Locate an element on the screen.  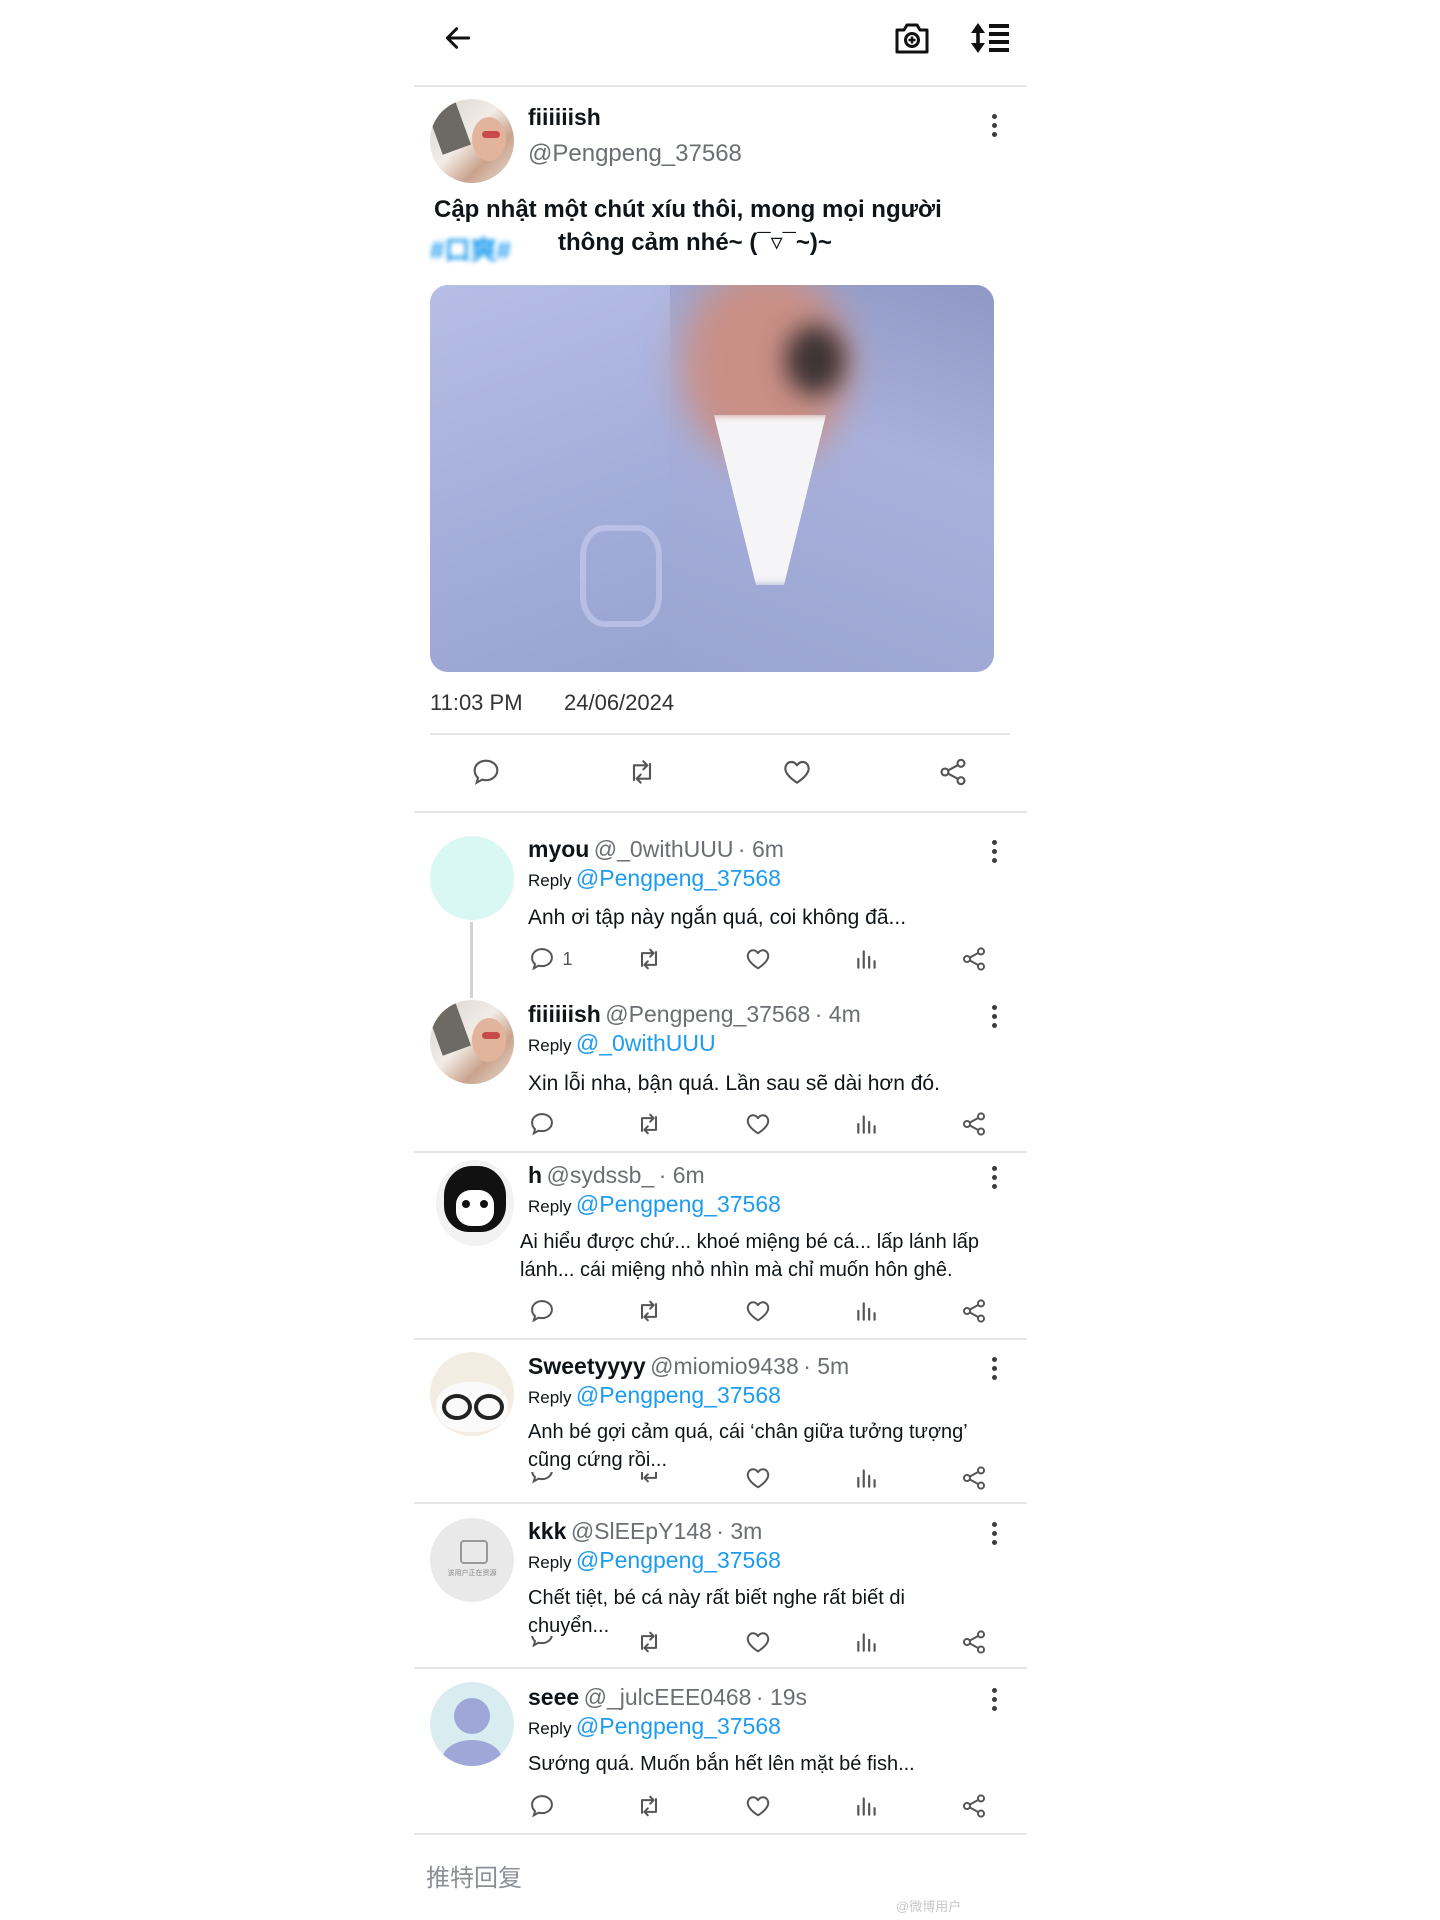
reply-header: seee @_julcEEE0468 · 19s is located at coordinates (667, 1697).